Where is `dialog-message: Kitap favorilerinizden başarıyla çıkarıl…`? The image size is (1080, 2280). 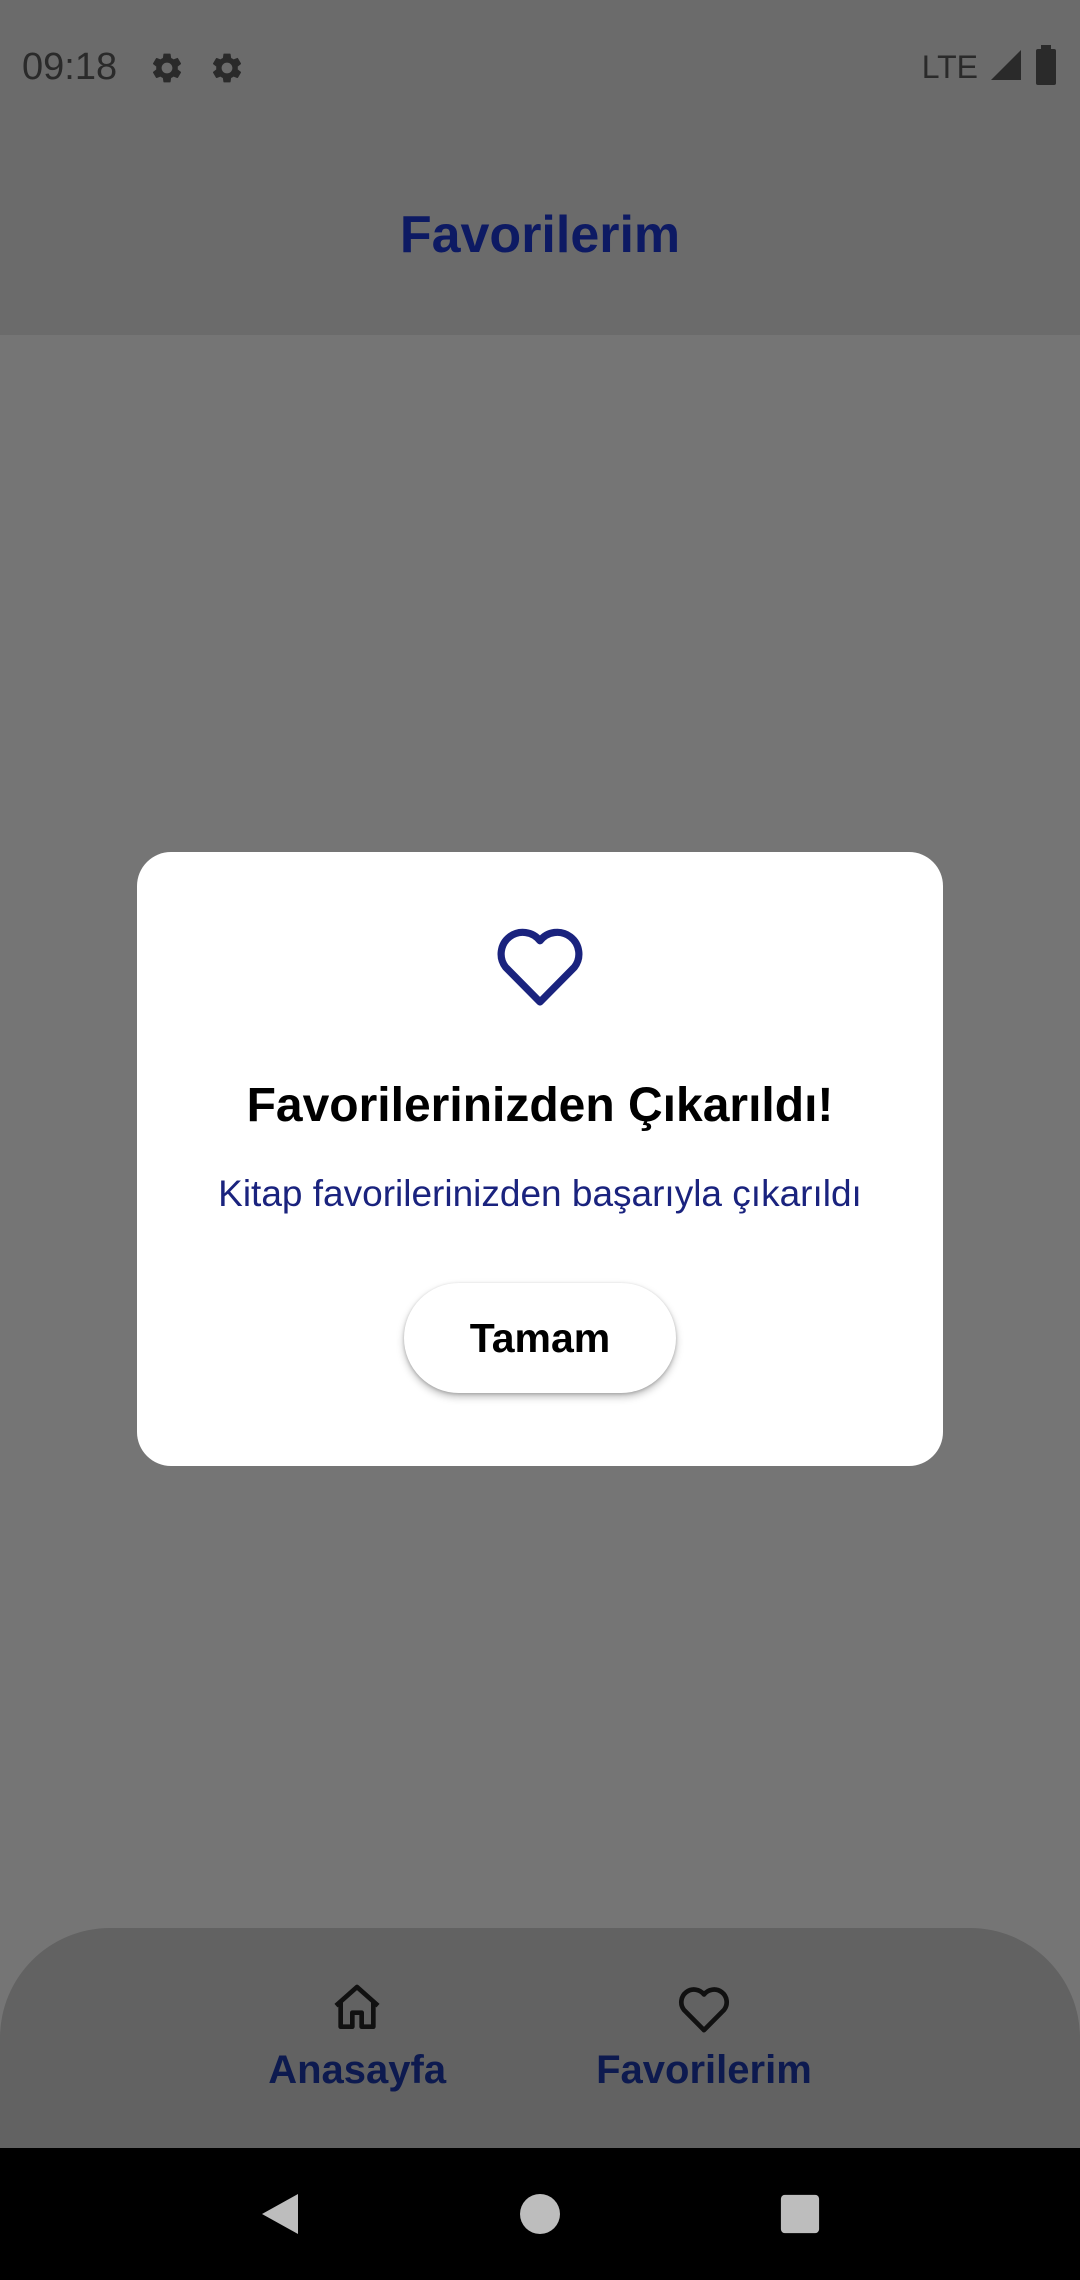 dialog-message: Kitap favorilerinizden başarıyla çıkarıl… is located at coordinates (540, 1193).